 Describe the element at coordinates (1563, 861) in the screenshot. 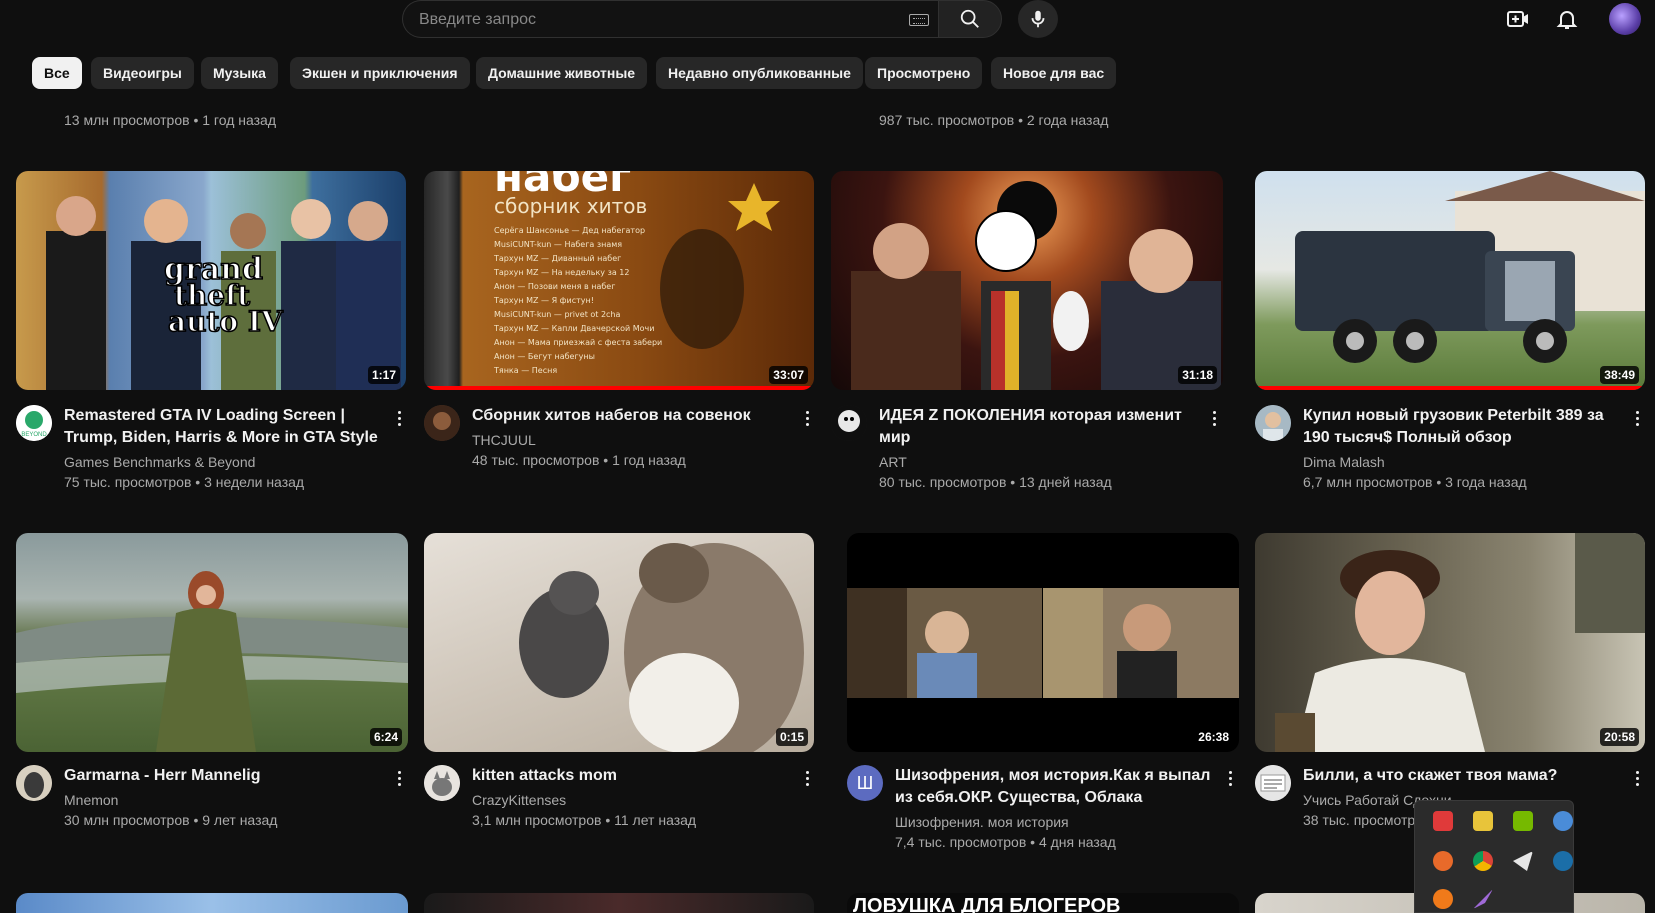

I see `steam-icon` at that location.